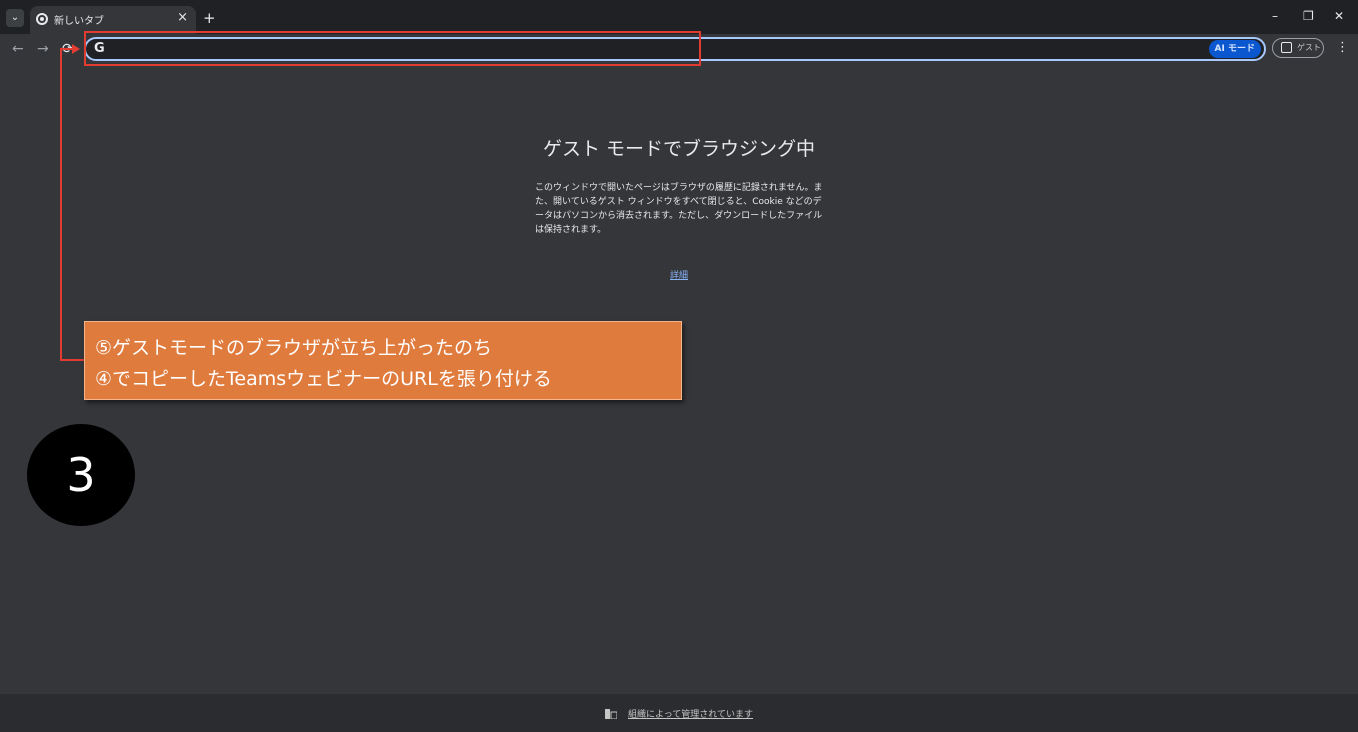 The image size is (1358, 732). I want to click on callout-line-2: ④でコピーしたTeamsウェビナーのURLを張り付ける, so click(323, 379).